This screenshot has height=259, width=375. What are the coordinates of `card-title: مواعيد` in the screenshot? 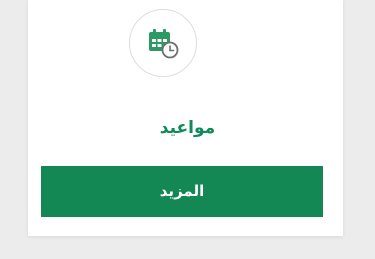 It's located at (187, 128).